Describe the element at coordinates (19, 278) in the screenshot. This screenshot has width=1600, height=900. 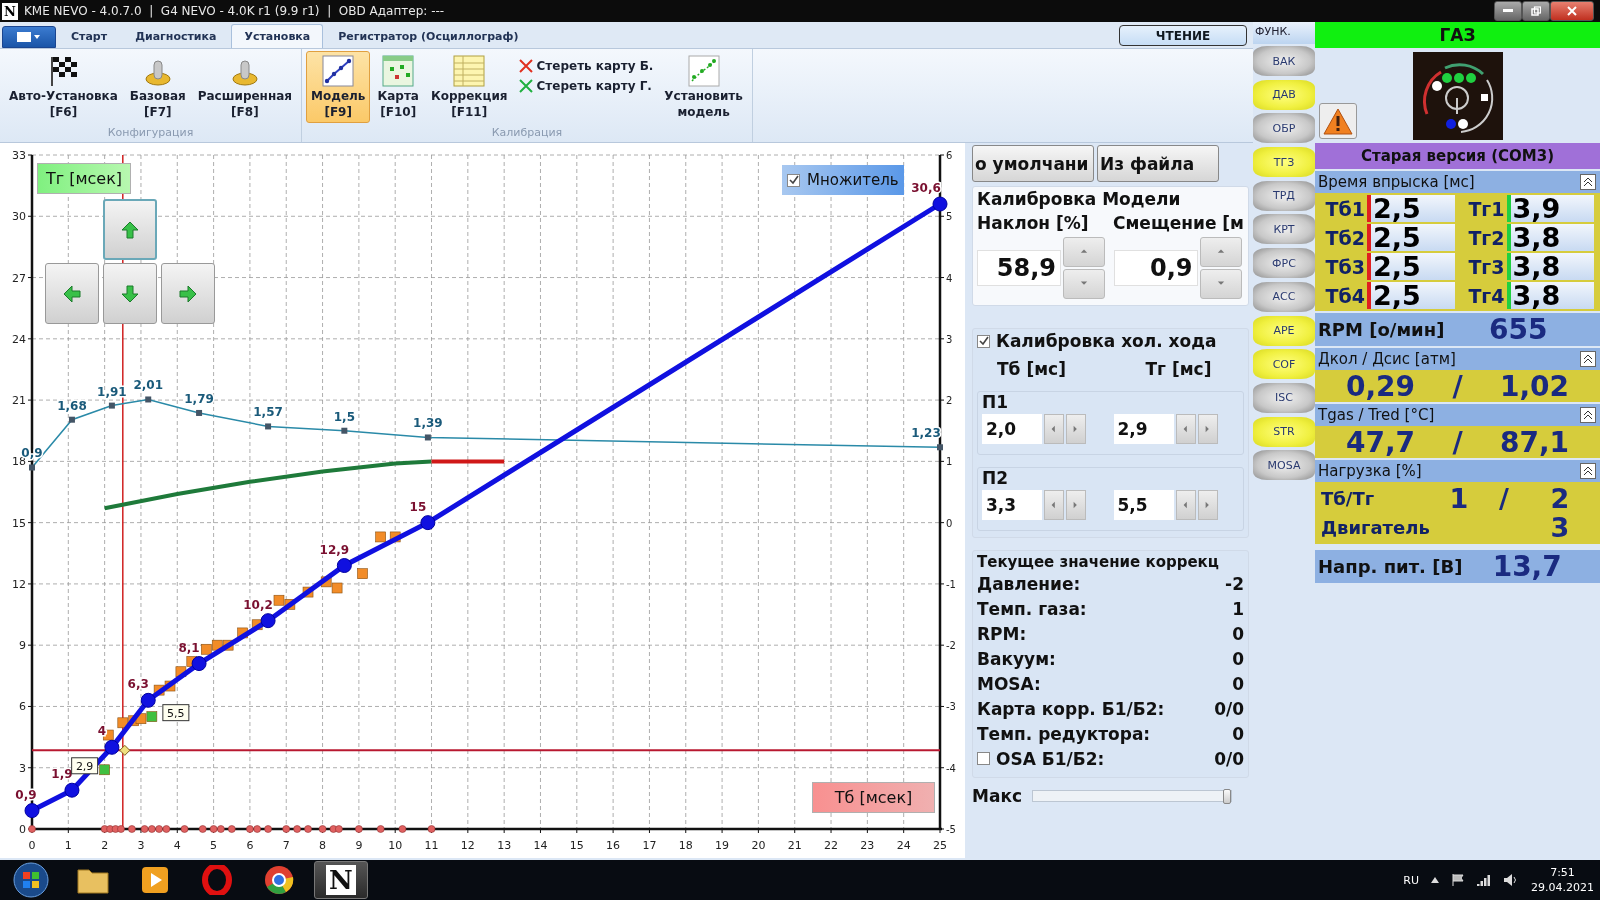
I see `axis-tick-label: 27` at that location.